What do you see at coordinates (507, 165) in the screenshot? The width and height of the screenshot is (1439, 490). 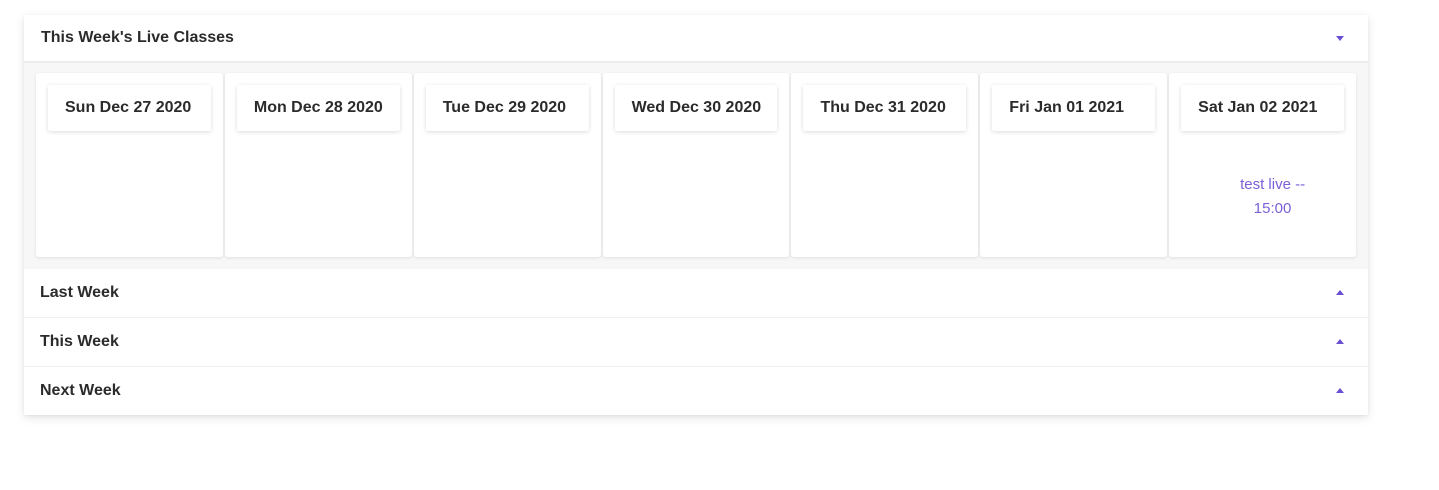 I see `day-card: Tue Dec 29 2020` at bounding box center [507, 165].